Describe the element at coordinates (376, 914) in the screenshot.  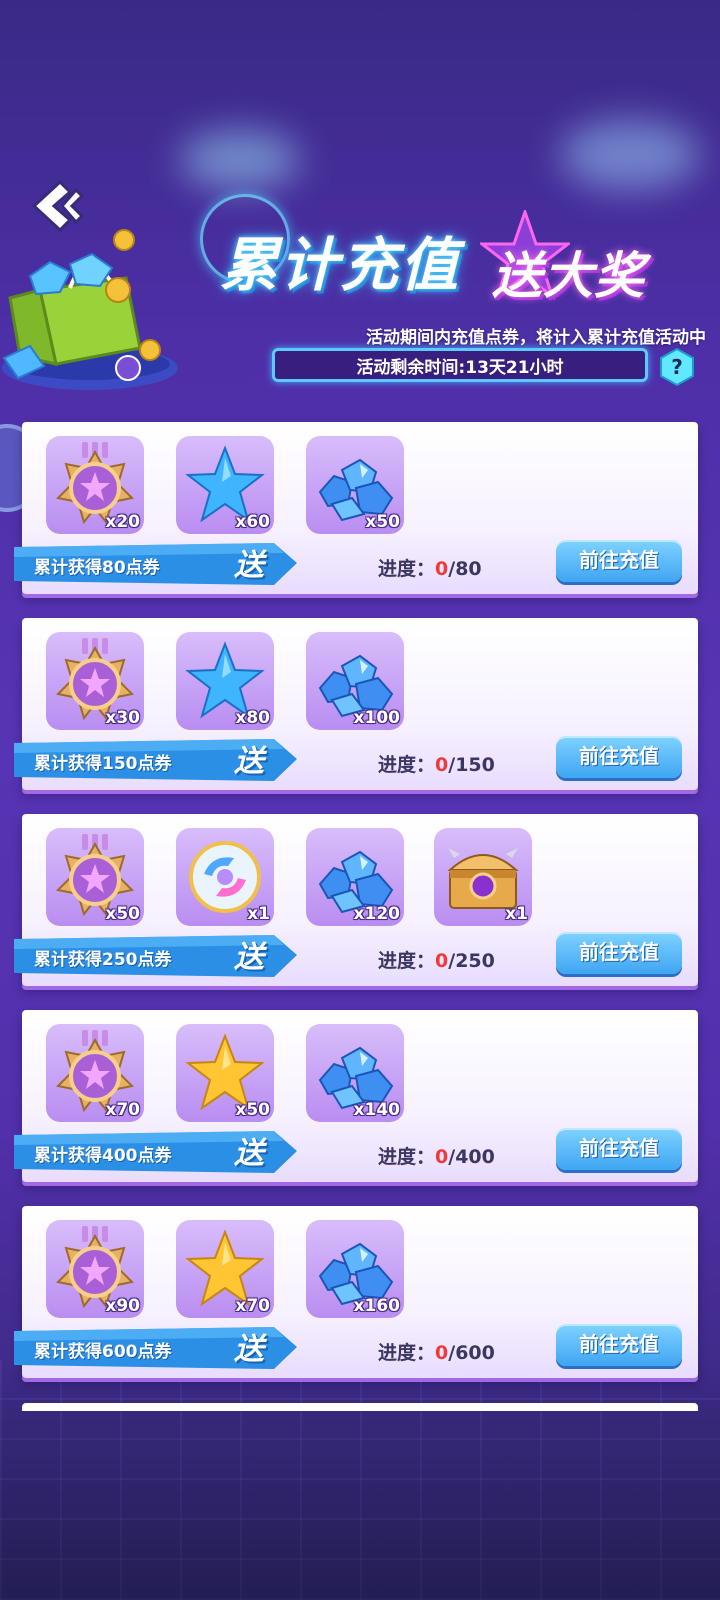
I see `reward-quantity: x120` at that location.